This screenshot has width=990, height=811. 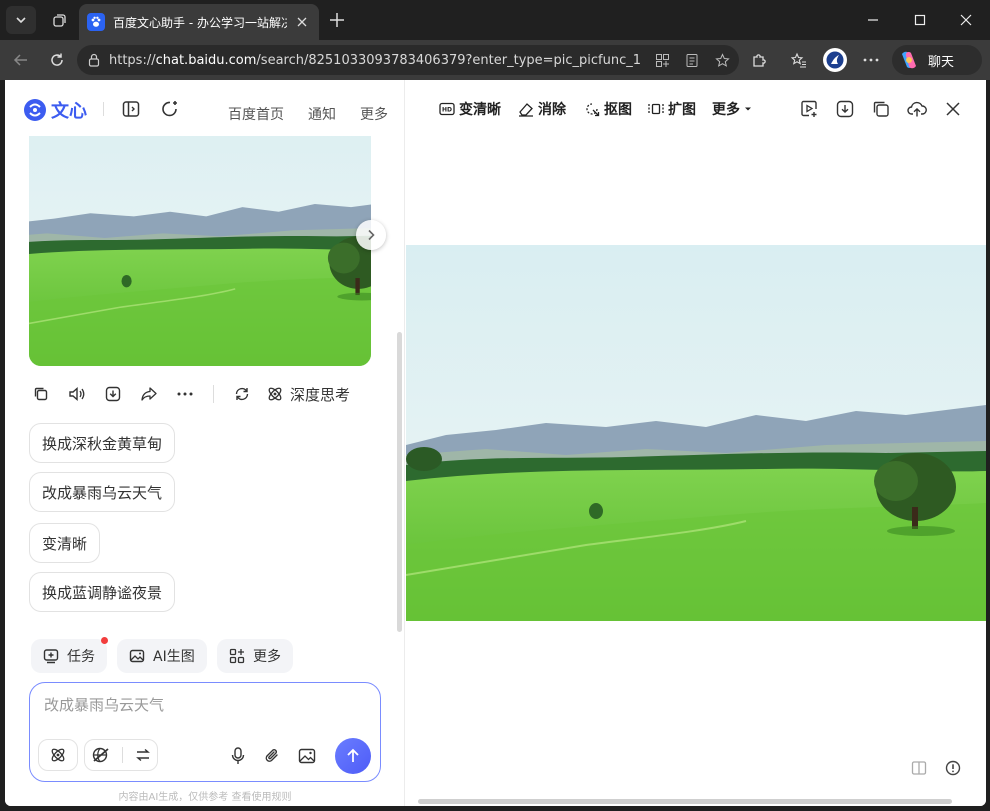 What do you see at coordinates (308, 394) in the screenshot?
I see `deep-think-button: 深度思考` at bounding box center [308, 394].